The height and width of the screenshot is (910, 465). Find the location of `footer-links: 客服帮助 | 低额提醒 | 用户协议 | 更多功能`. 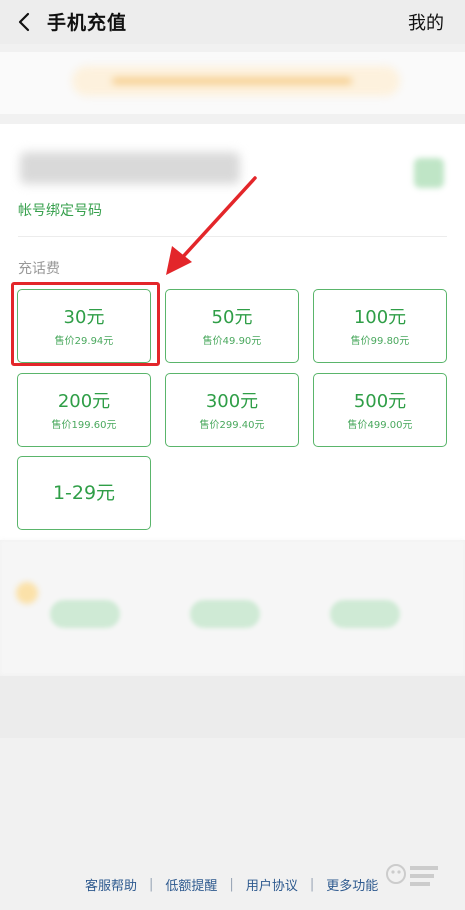

footer-links: 客服帮助 | 低额提醒 | 用户协议 | 更多功能 is located at coordinates (231, 884).